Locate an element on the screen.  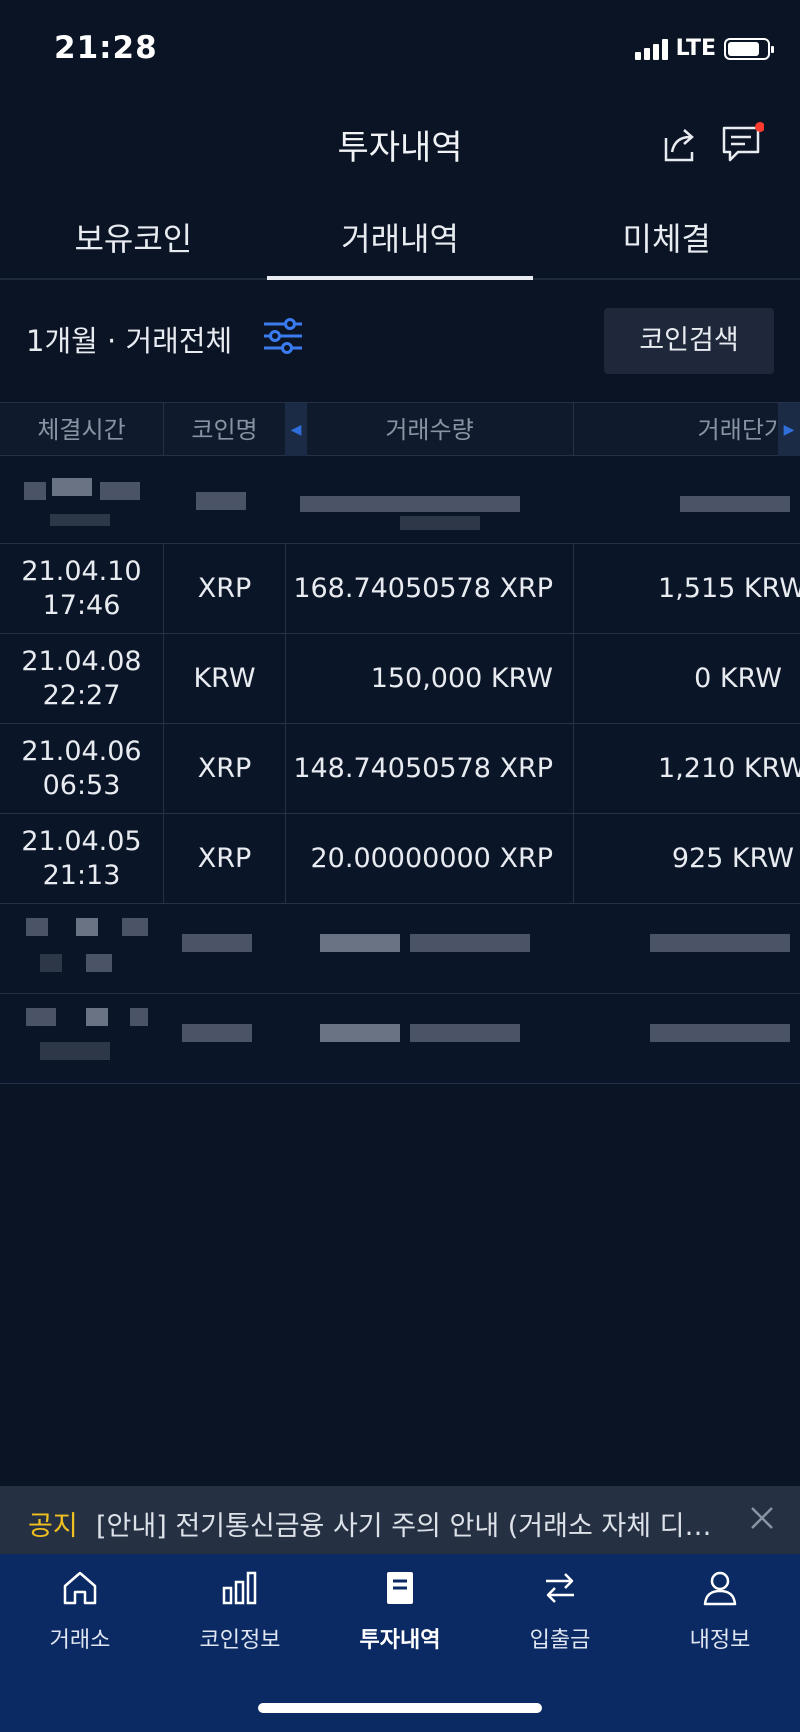
trade-price-value: 1,515 KRW is located at coordinates (729, 588).